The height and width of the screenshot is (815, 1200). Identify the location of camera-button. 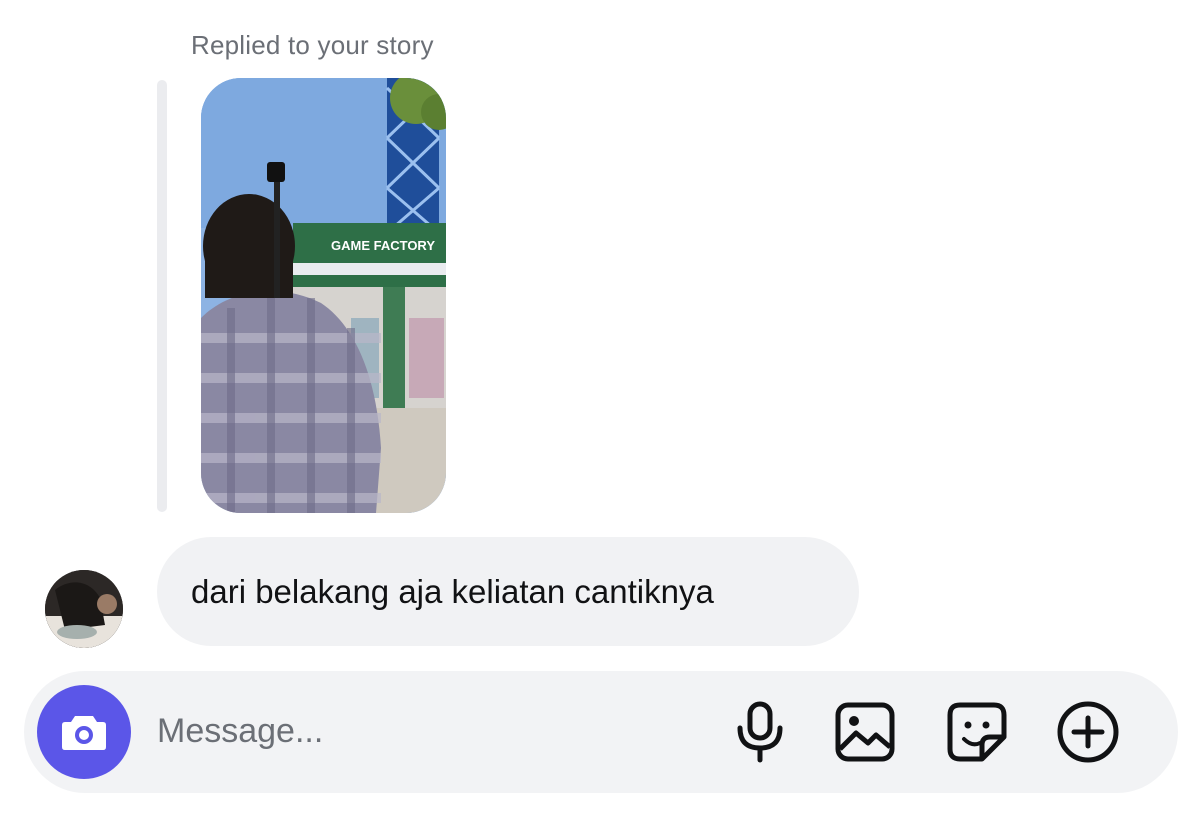
(84, 732).